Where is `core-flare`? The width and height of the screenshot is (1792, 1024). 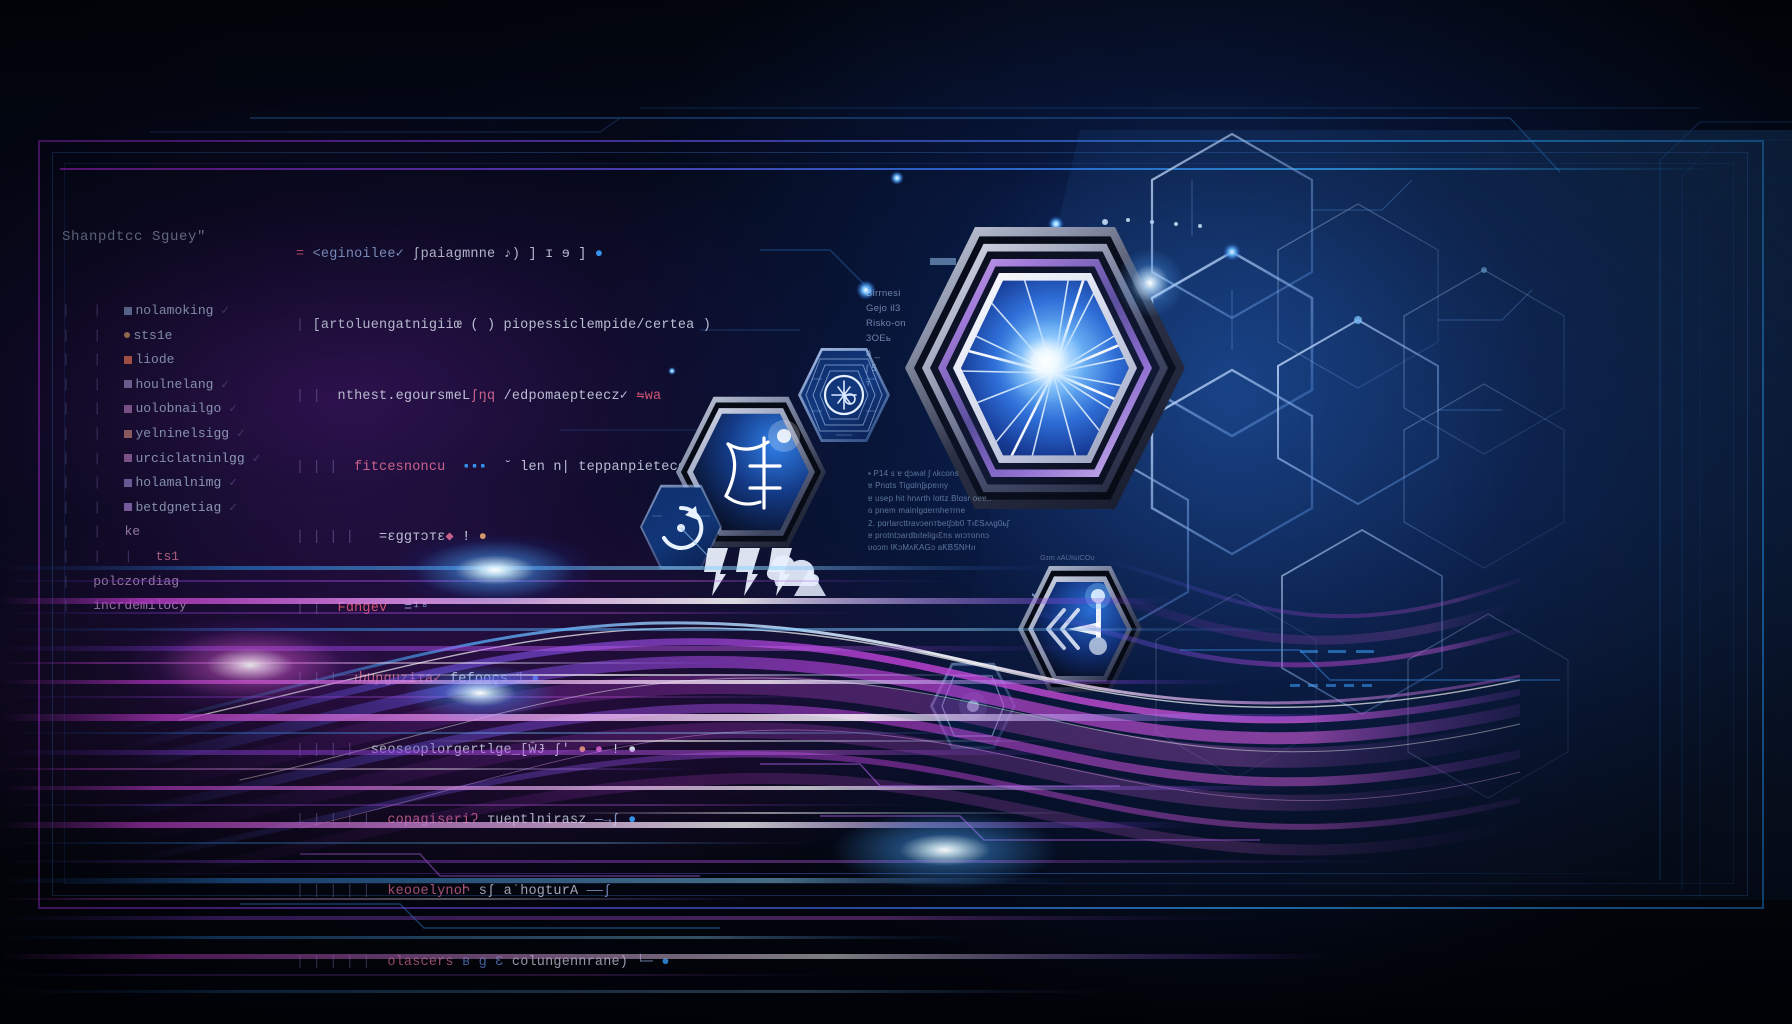 core-flare is located at coordinates (1045, 362).